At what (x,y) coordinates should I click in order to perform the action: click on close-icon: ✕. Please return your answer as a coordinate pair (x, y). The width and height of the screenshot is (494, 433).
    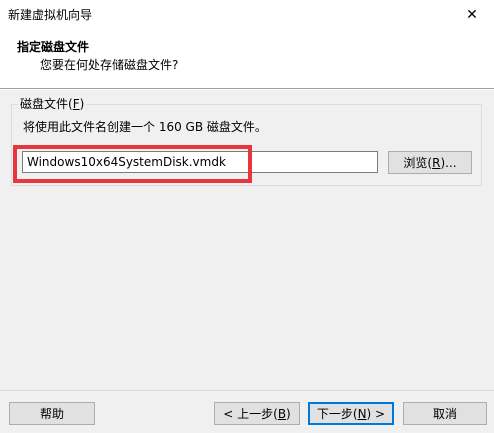
    Looking at the image, I should click on (472, 15).